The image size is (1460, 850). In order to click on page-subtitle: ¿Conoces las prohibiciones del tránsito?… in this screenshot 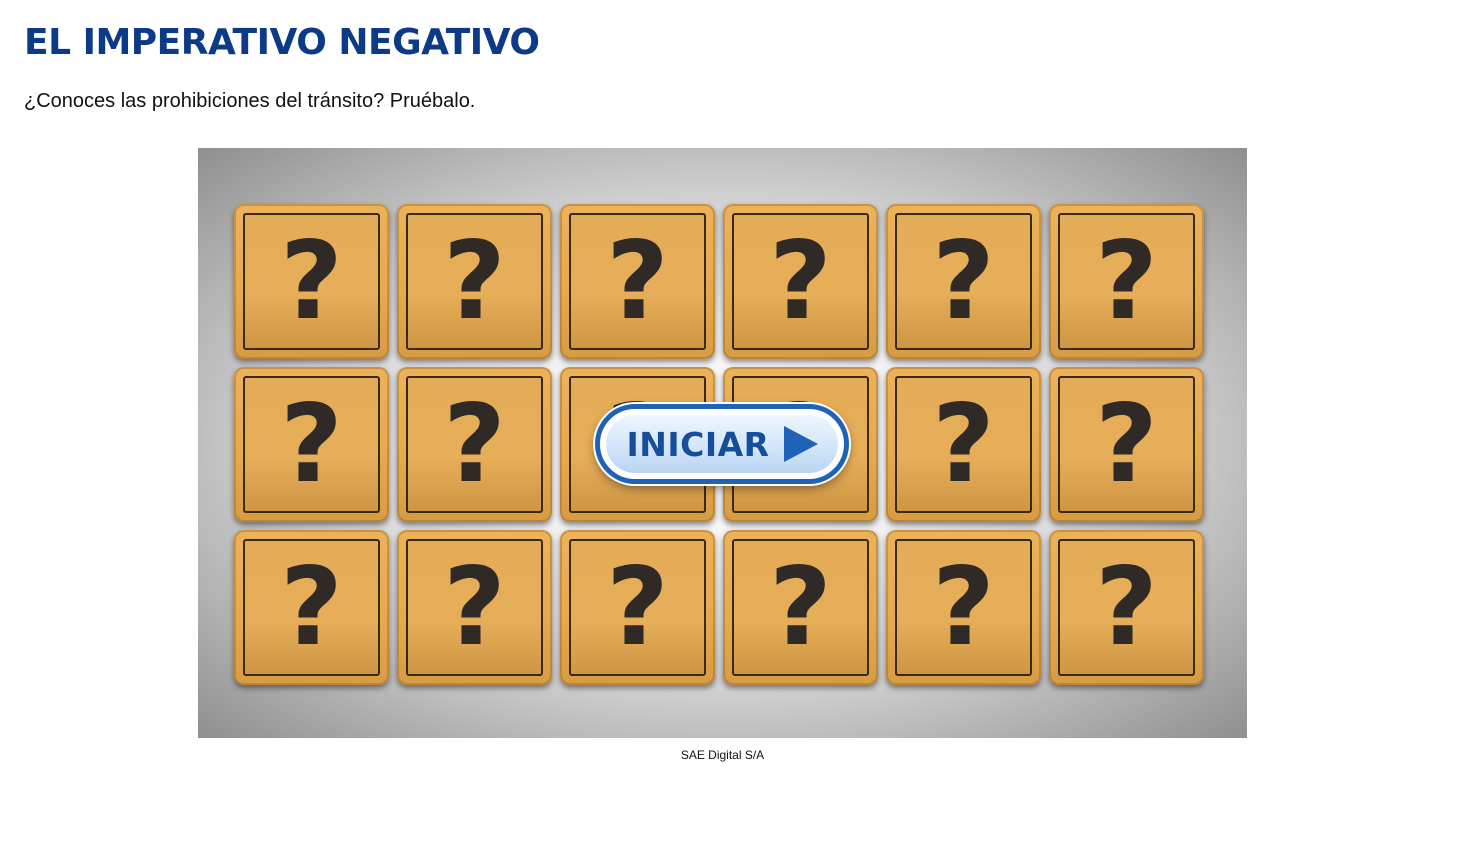, I will do `click(250, 101)`.